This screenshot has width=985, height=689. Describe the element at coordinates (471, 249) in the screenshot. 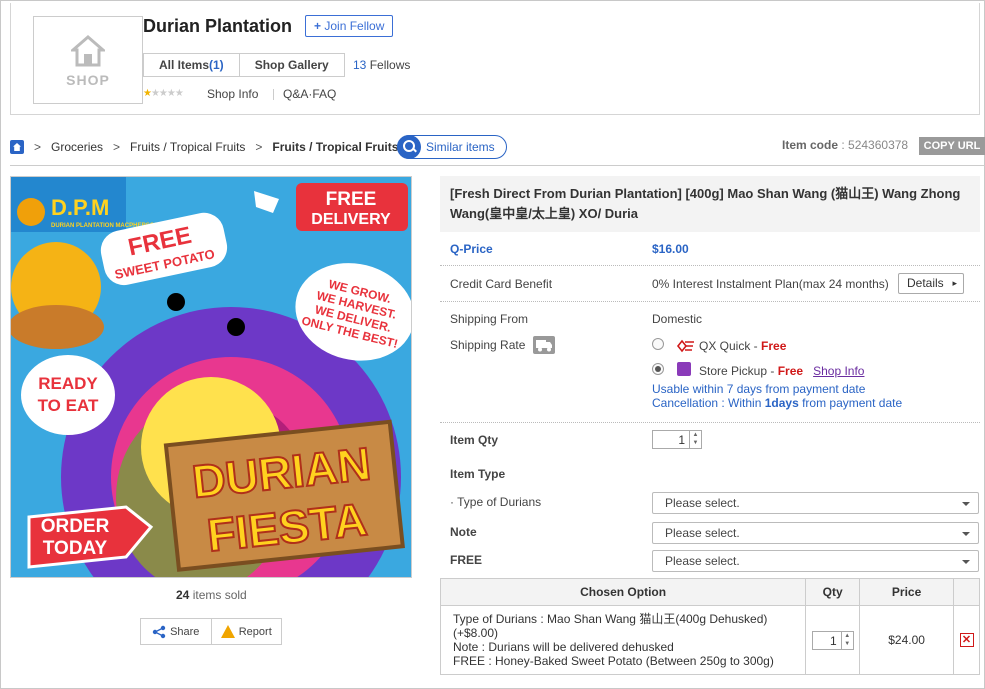

I see `qprice-label: Q-Price` at that location.